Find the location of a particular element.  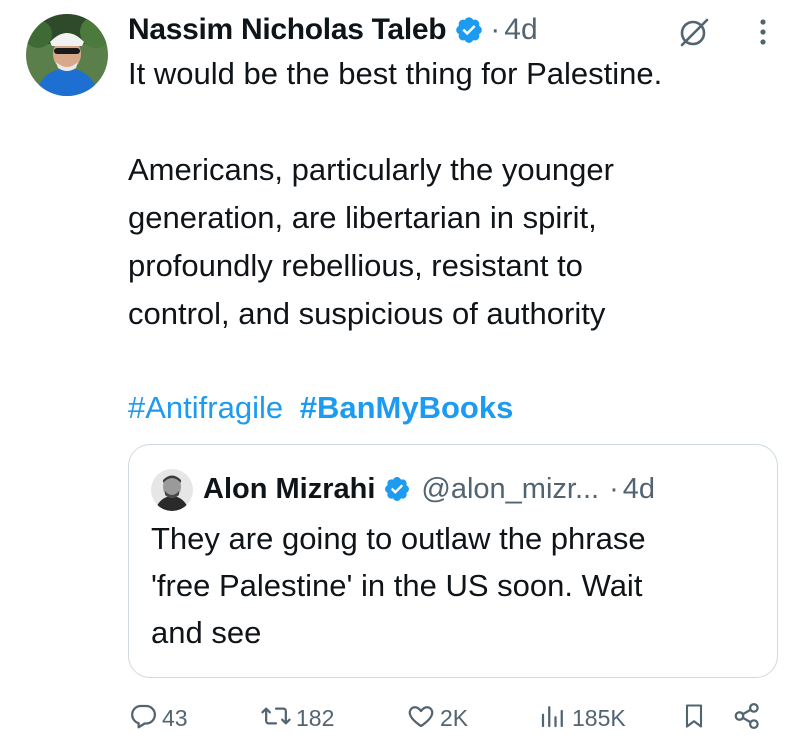

views-count: 185K is located at coordinates (599, 717).